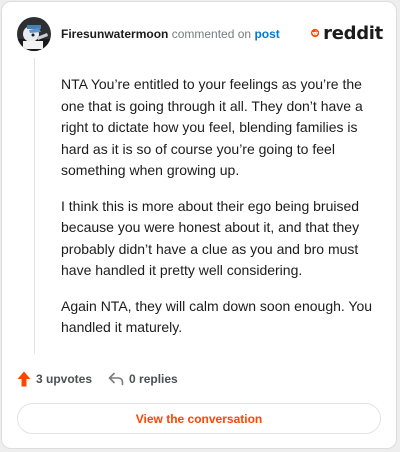  I want to click on replies-count: 0 replies, so click(153, 379).